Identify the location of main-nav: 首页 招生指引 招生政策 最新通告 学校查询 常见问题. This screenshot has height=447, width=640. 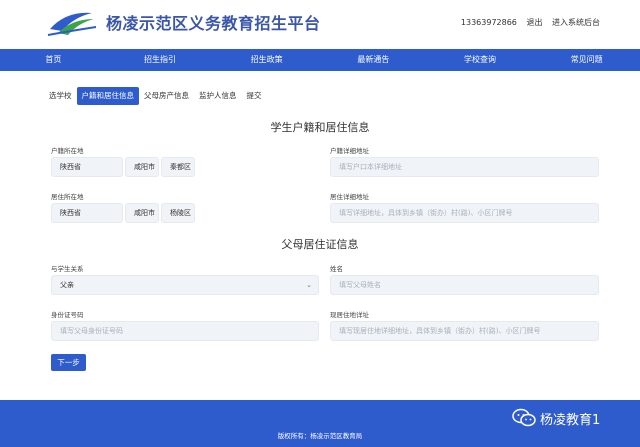
(320, 60).